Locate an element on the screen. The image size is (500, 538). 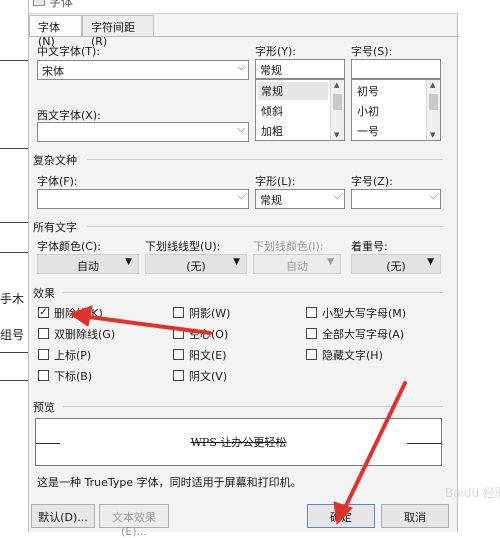
chinese-font-select: 宋体 ⌵ is located at coordinates (143, 70).